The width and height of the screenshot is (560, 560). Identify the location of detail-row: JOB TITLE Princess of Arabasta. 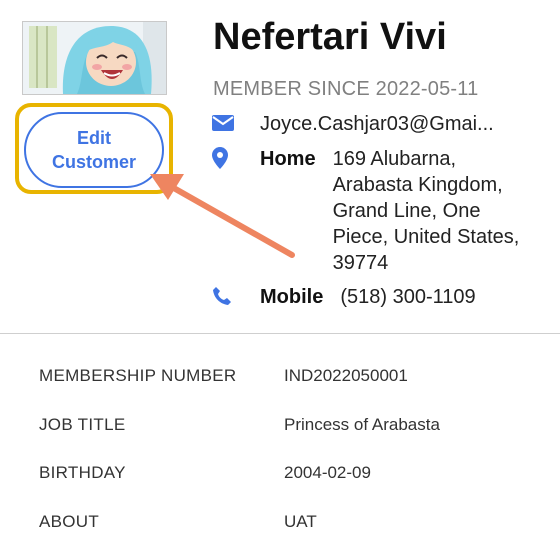
(289, 439).